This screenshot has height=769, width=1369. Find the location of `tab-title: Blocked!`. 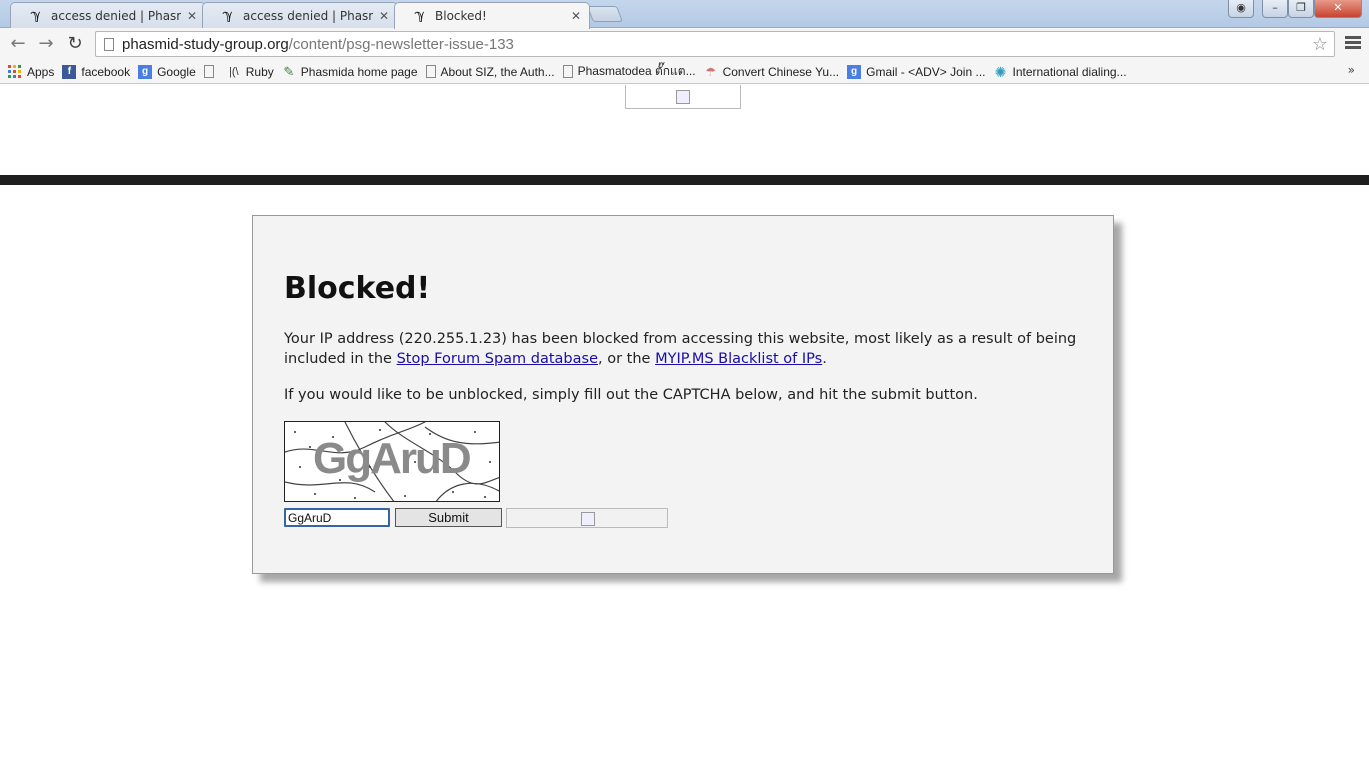

tab-title: Blocked! is located at coordinates (461, 16).